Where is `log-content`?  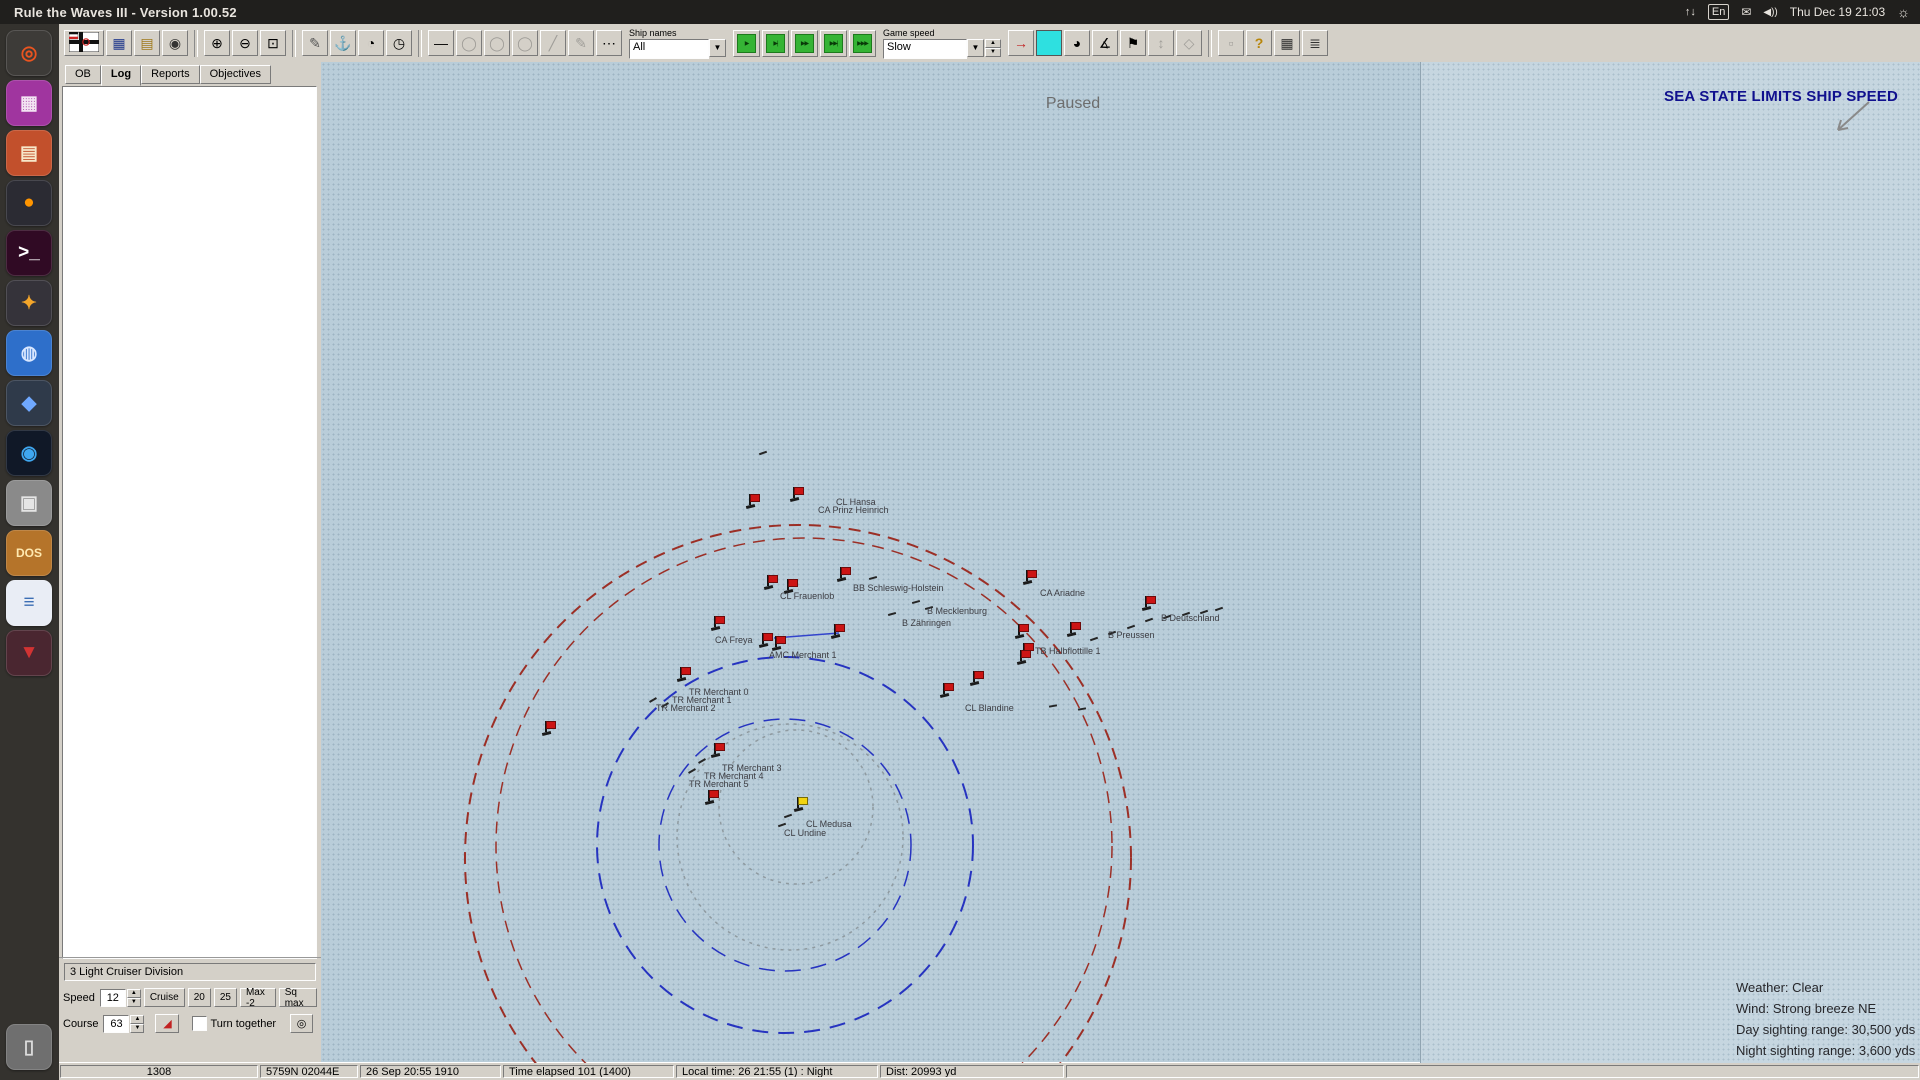 log-content is located at coordinates (189, 522).